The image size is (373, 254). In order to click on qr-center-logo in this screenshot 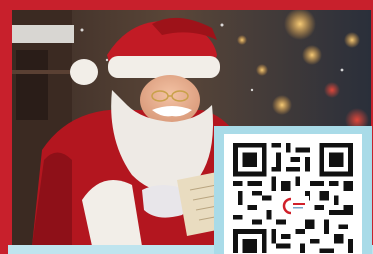, I will do `click(294, 206)`.